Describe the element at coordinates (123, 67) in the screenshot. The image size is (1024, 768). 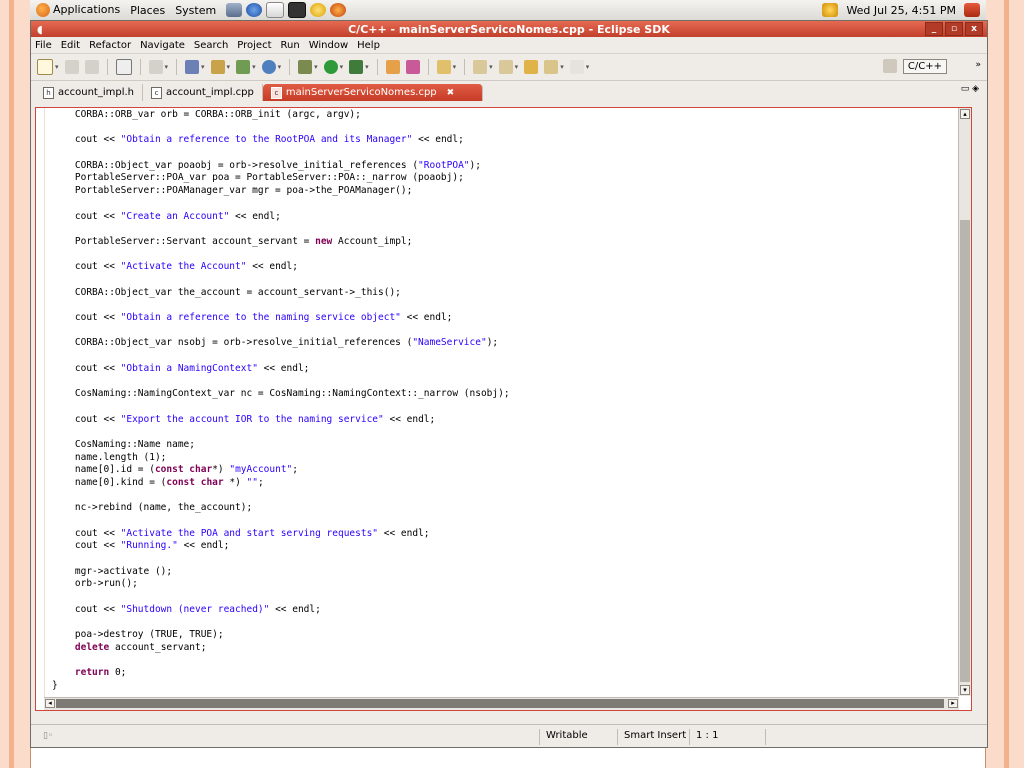
I see `build-icon` at that location.